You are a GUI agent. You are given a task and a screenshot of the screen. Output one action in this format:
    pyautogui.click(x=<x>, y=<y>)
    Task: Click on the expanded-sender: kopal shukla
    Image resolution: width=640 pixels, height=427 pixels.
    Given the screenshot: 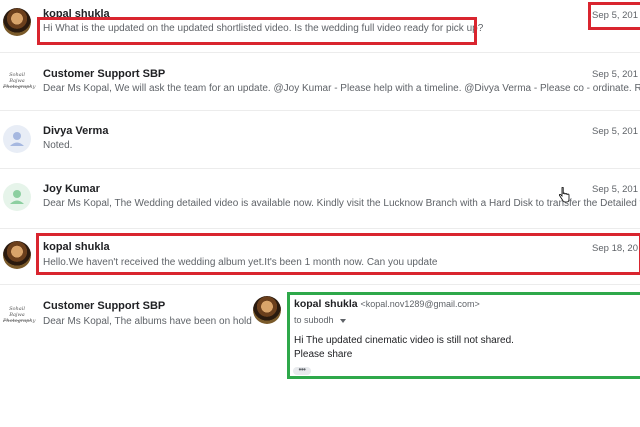 What is the action you would take?
    pyautogui.click(x=326, y=304)
    